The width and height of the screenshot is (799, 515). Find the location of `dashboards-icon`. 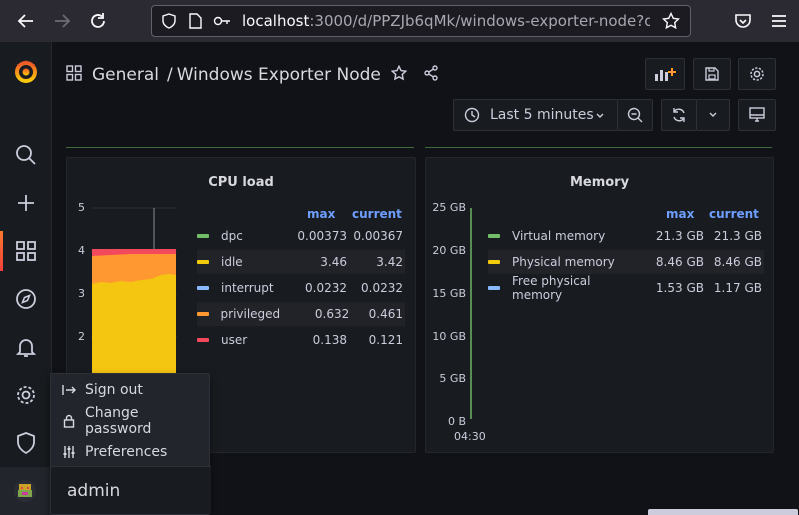

dashboards-icon is located at coordinates (19, 251).